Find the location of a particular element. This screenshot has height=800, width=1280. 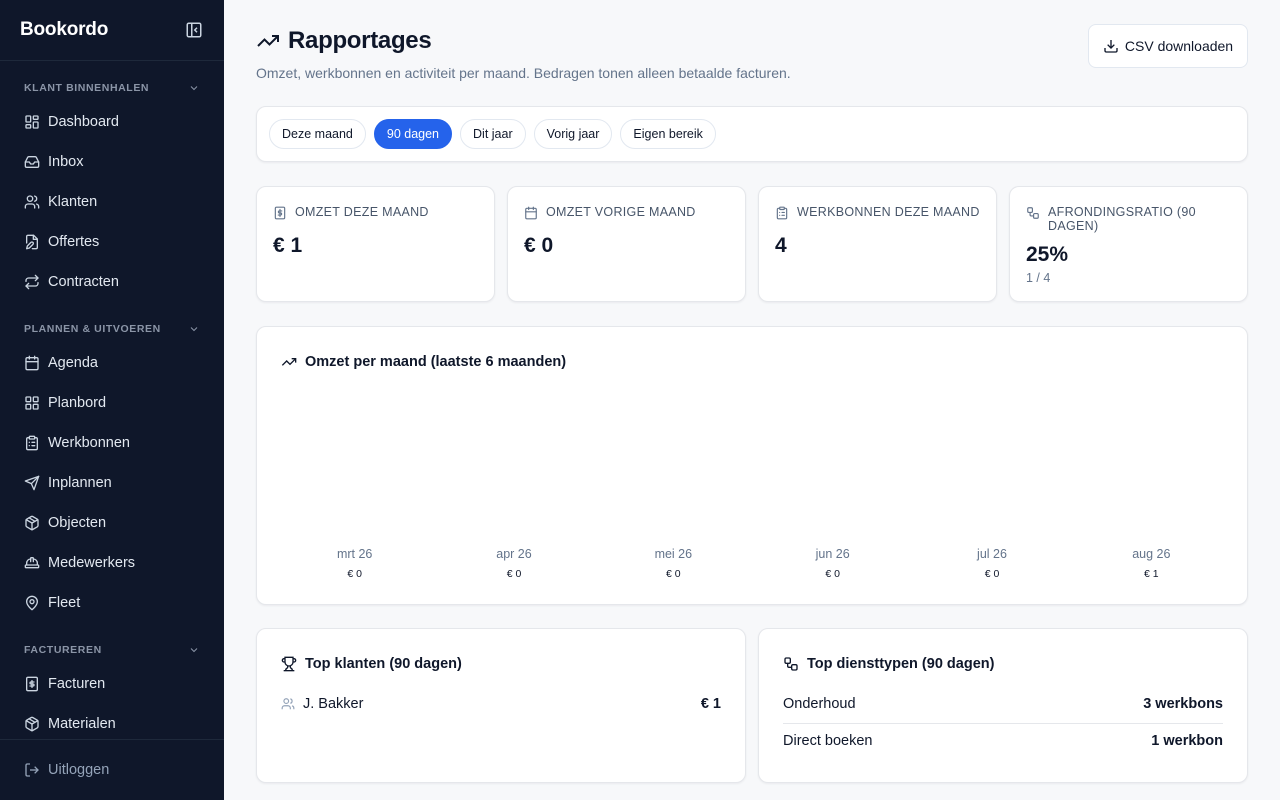

sidebar-item-label: Offertes is located at coordinates (74, 242).